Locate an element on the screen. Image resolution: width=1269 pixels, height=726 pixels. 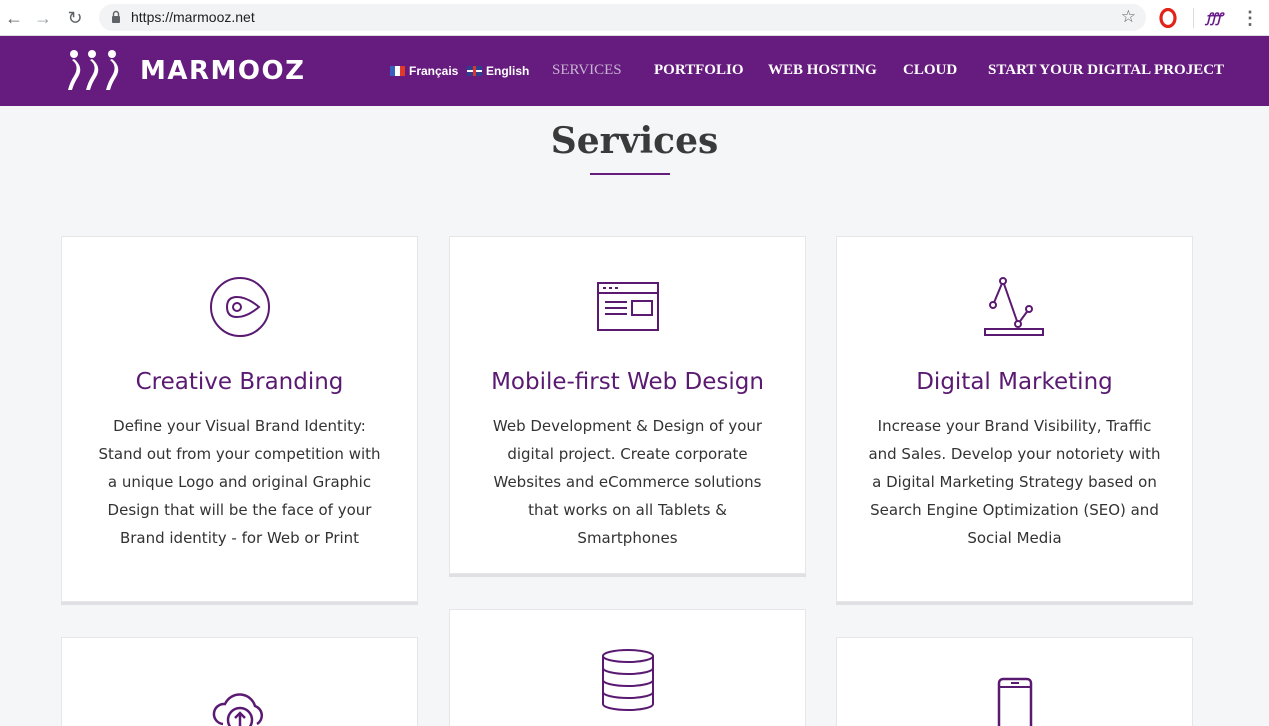
reload-icon: ↻ is located at coordinates (75, 18).